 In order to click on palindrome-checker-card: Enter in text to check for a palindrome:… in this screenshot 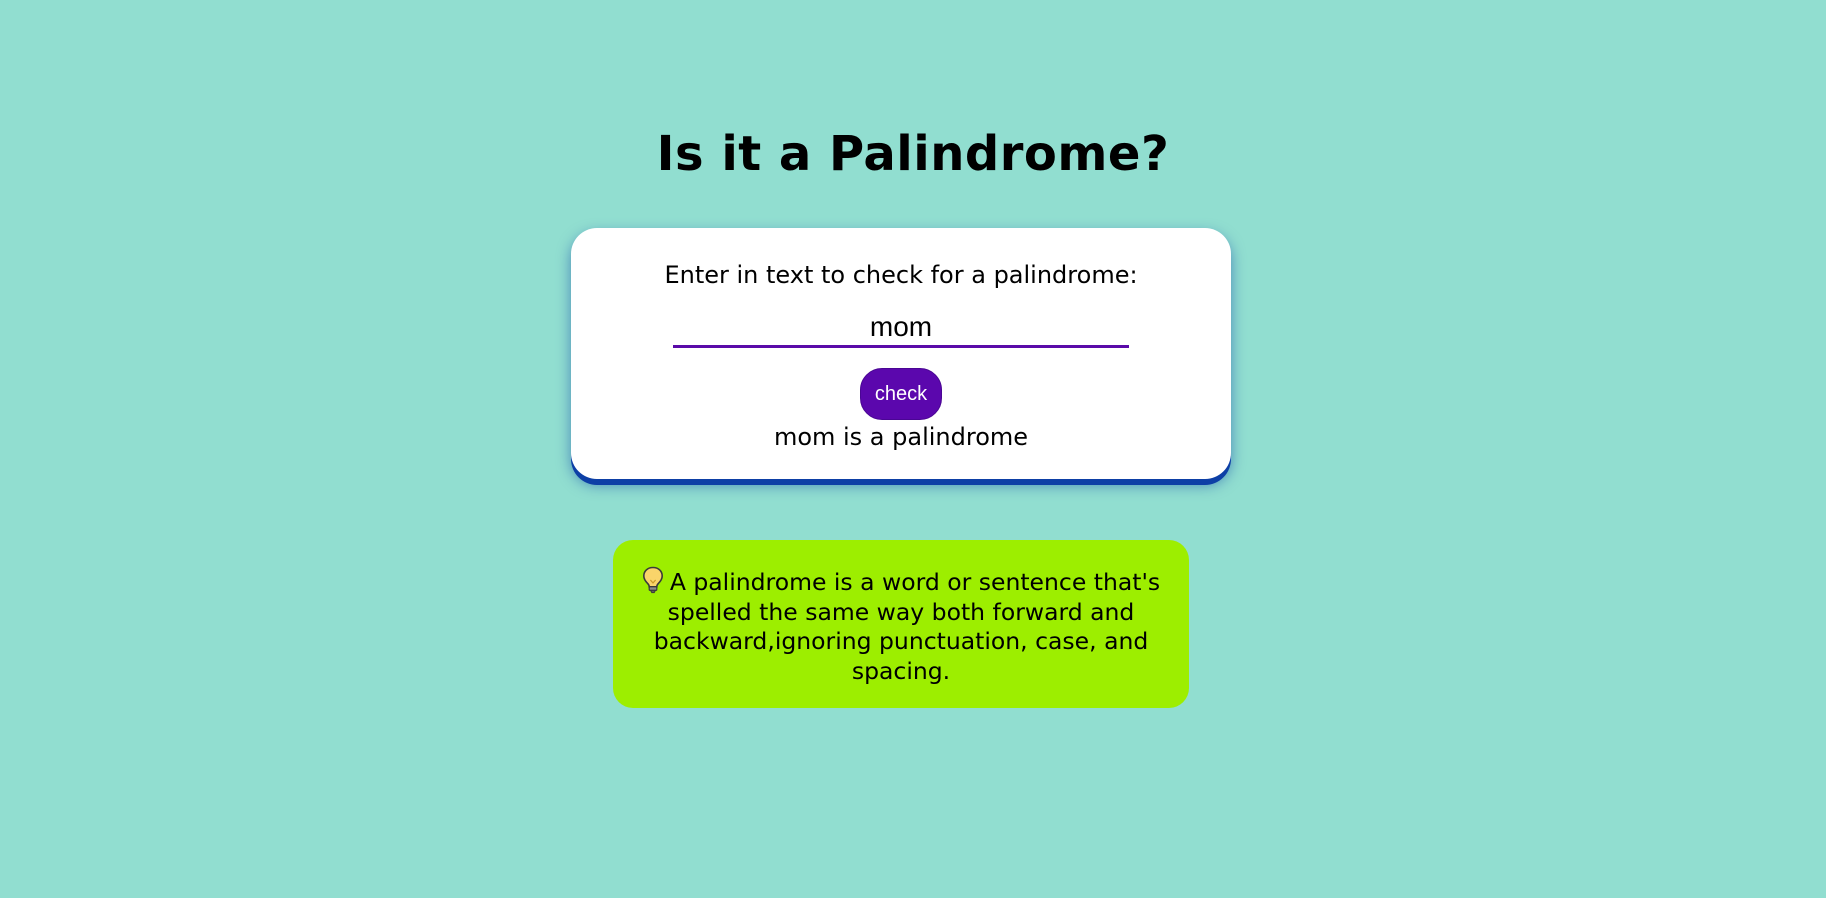, I will do `click(901, 353)`.